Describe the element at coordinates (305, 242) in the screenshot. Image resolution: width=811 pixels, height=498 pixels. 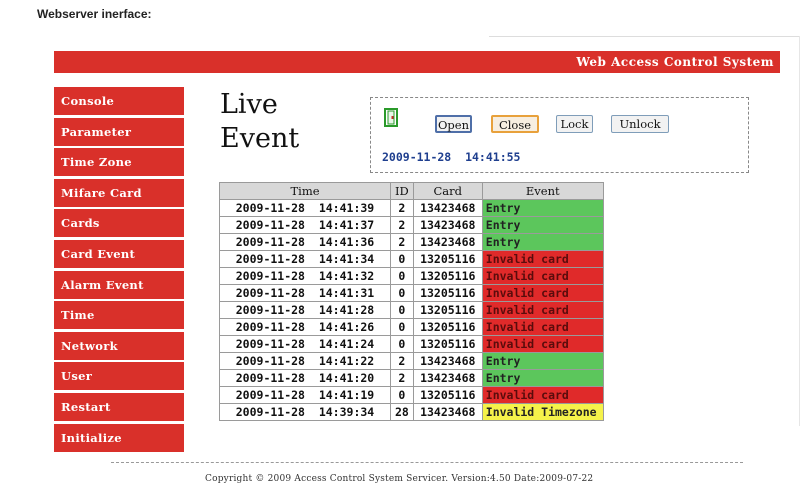
I see `cell-time: 2009-11-28 14:41:36` at that location.